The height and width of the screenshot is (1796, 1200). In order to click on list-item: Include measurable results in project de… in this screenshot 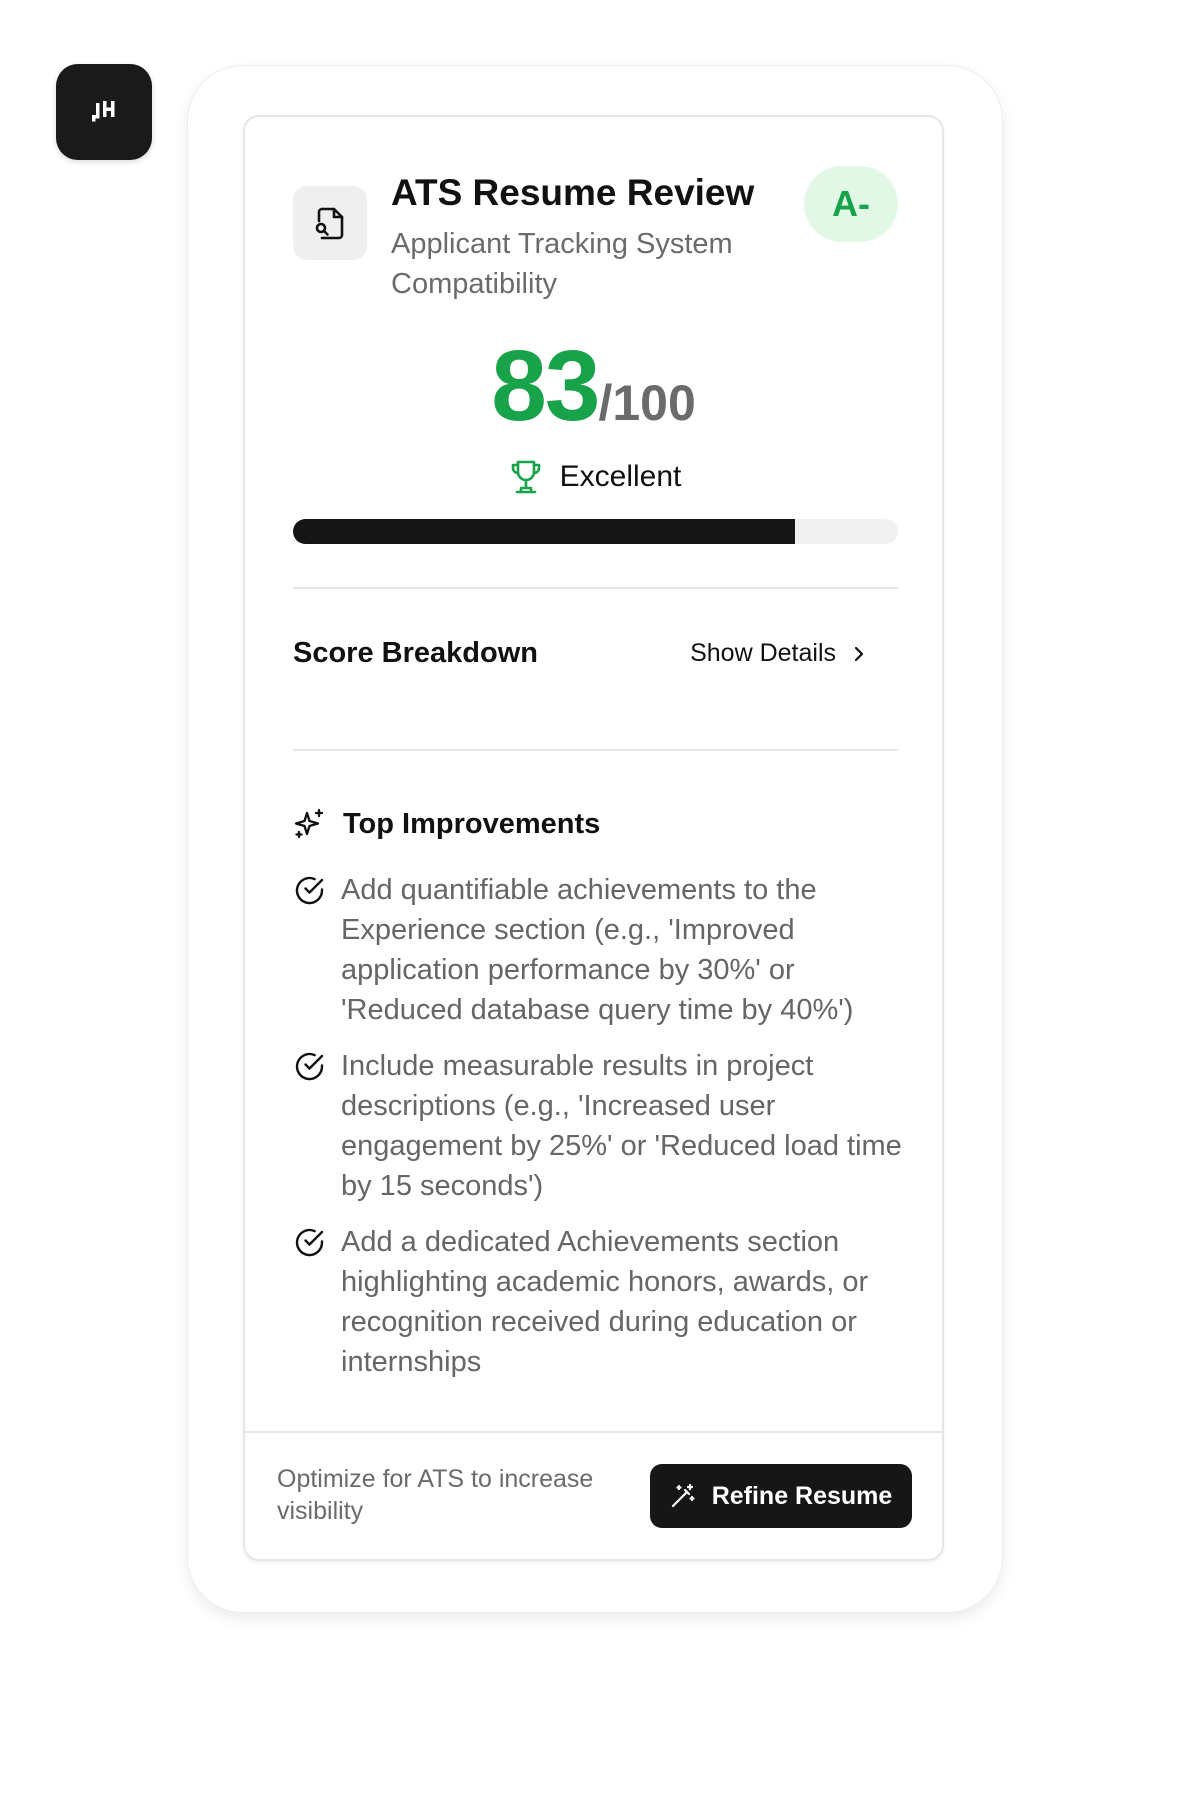, I will do `click(608, 1126)`.